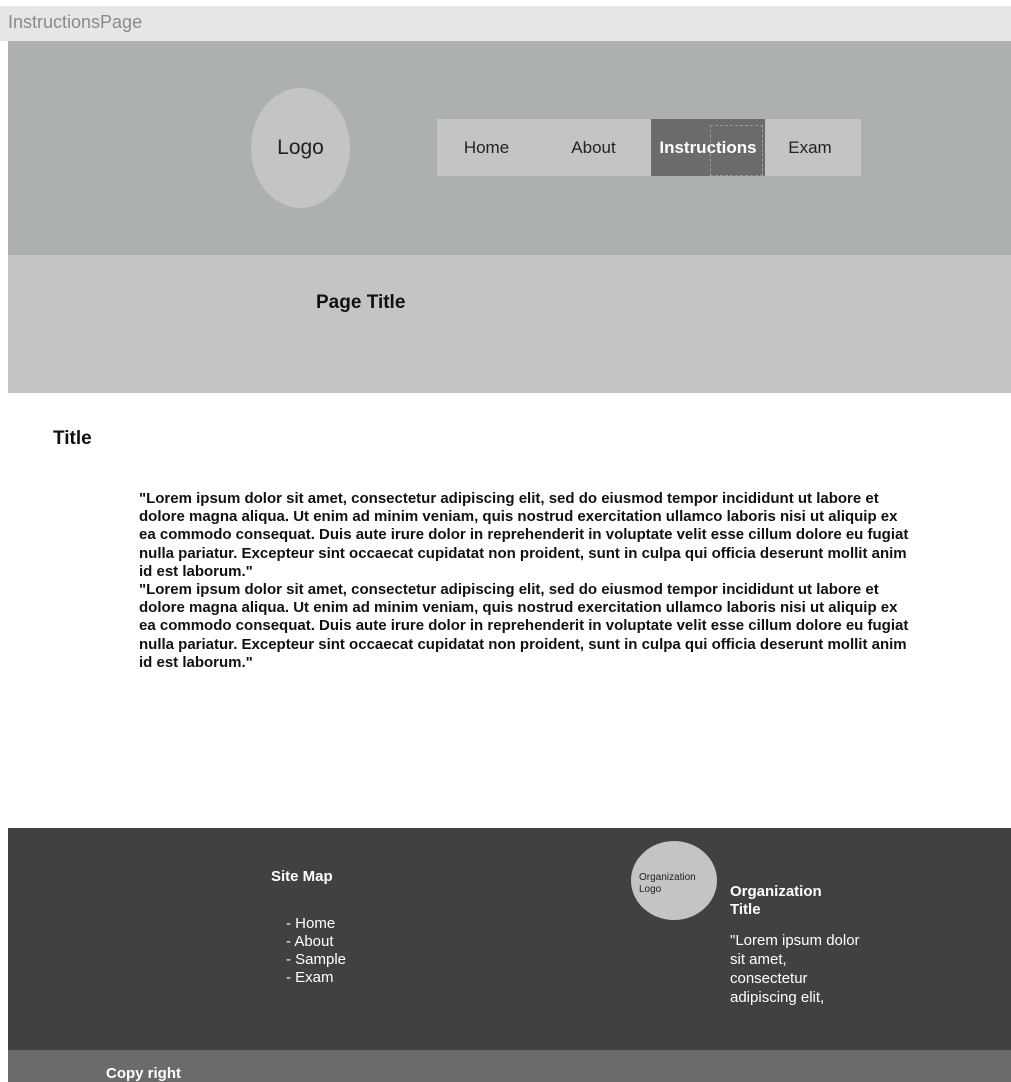  Describe the element at coordinates (667, 883) in the screenshot. I see `organization-logo-label: Organization Logo` at that location.